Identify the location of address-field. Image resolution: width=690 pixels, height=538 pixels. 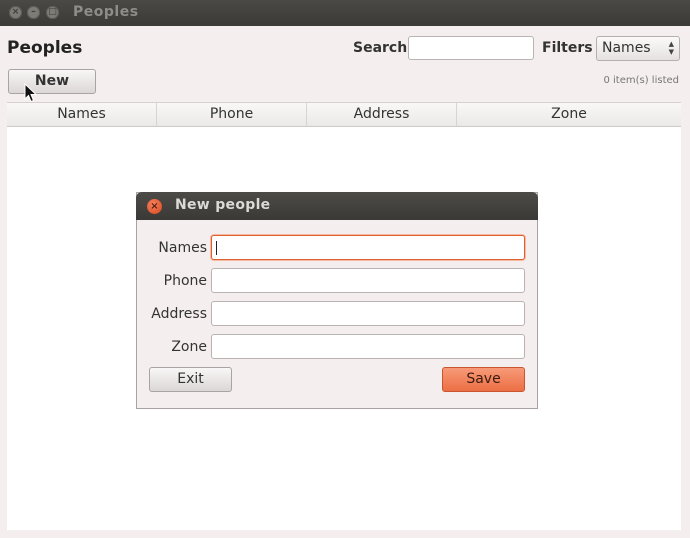
(368, 313).